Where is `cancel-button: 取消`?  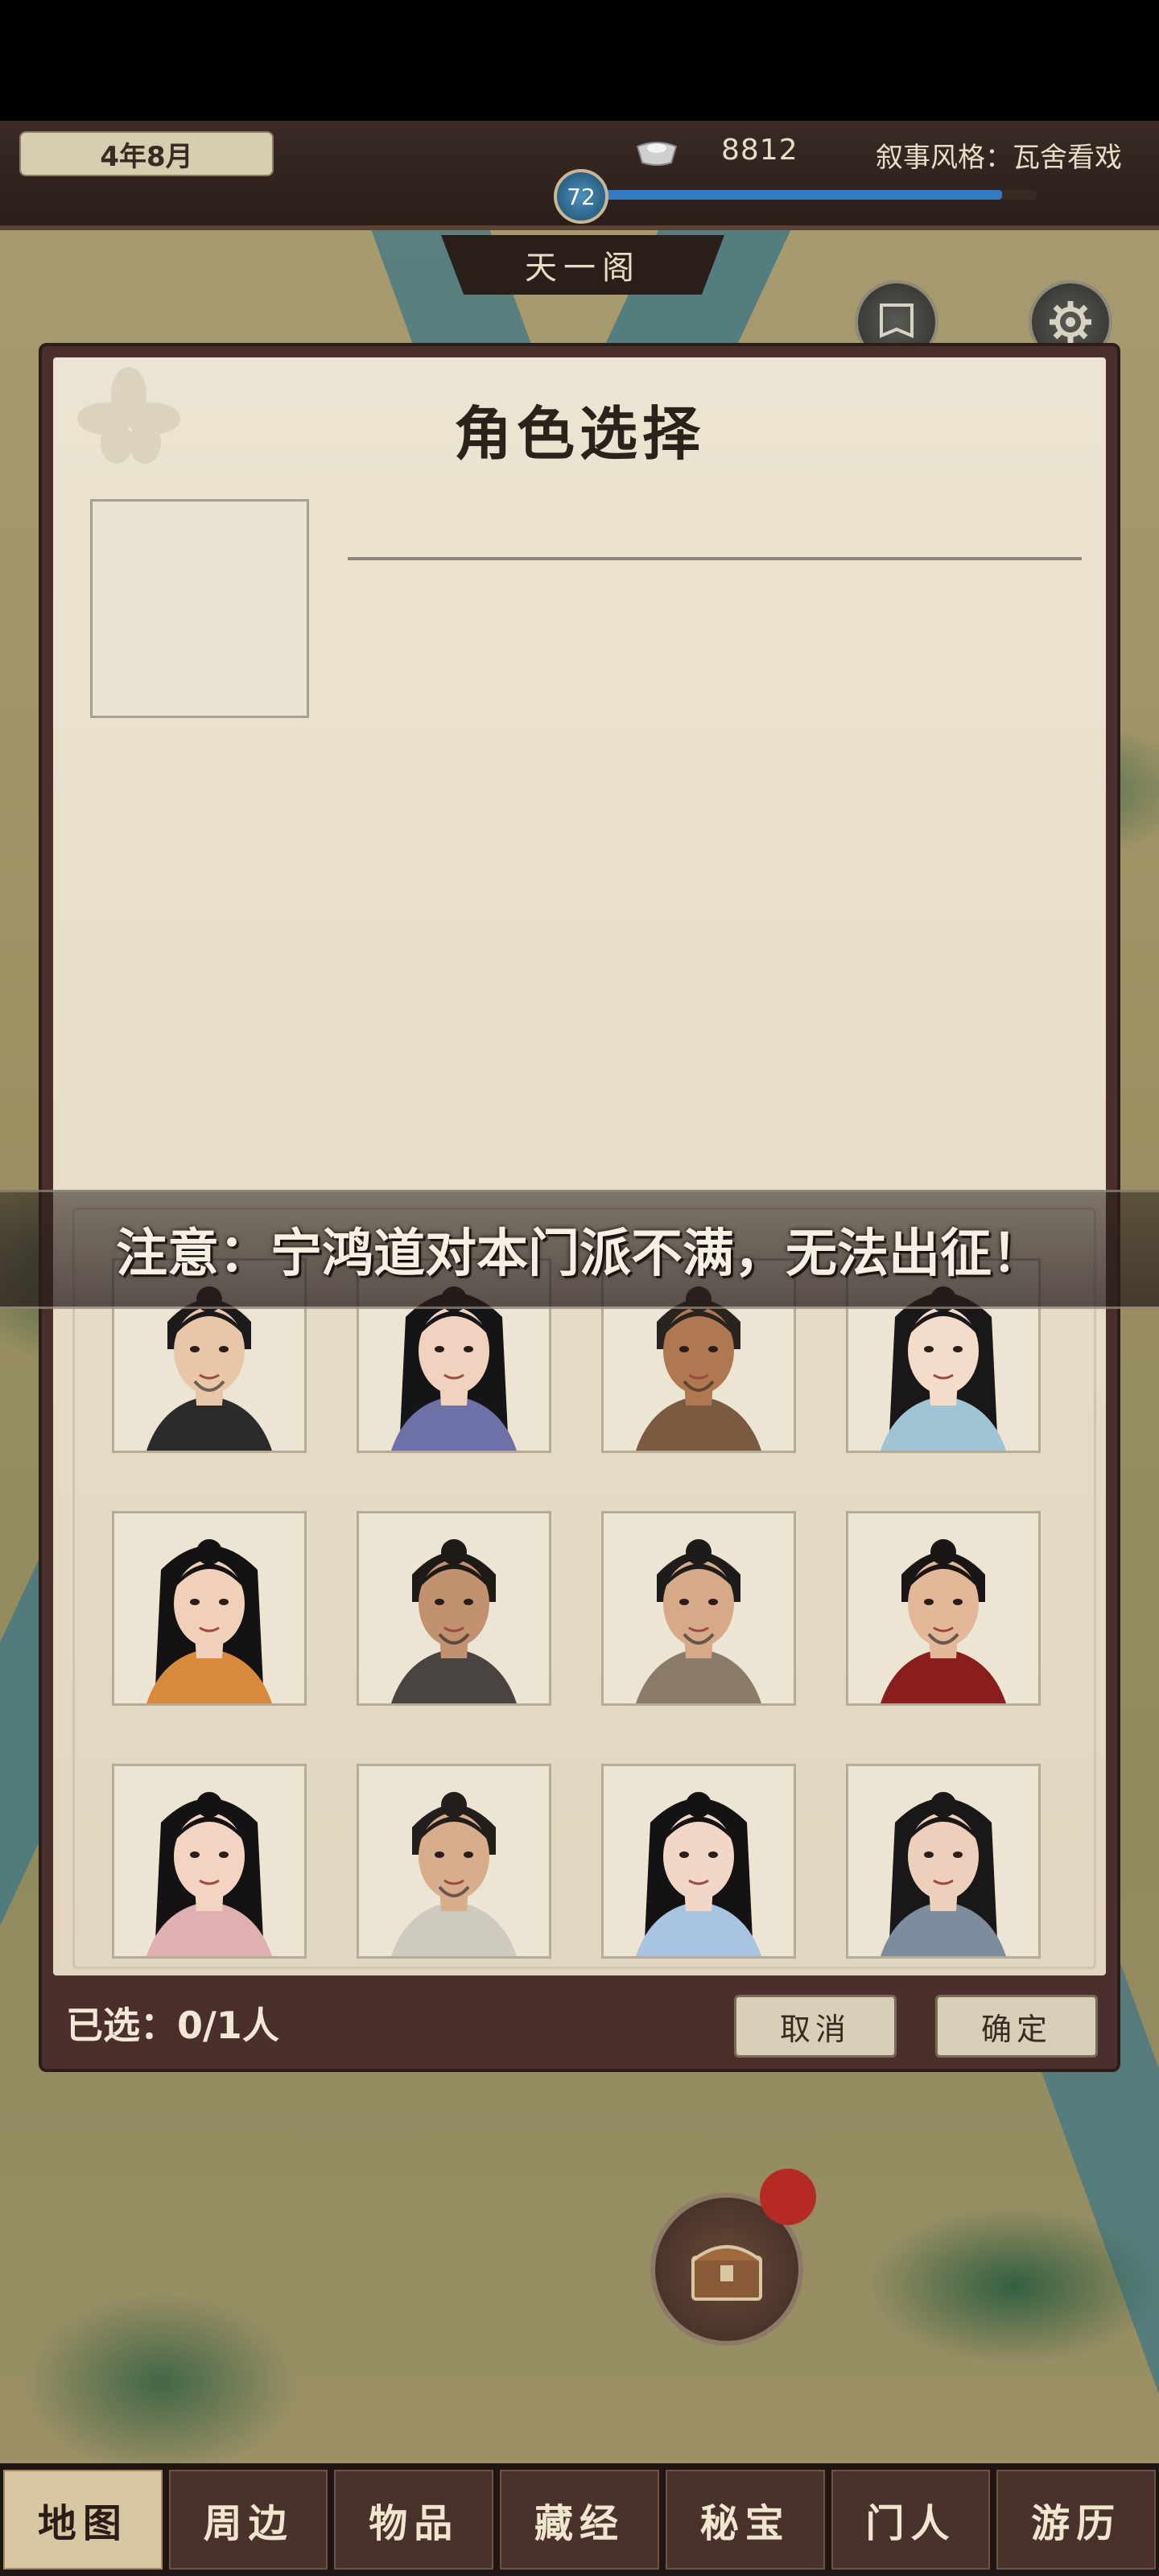
cancel-button: 取消 is located at coordinates (815, 2026).